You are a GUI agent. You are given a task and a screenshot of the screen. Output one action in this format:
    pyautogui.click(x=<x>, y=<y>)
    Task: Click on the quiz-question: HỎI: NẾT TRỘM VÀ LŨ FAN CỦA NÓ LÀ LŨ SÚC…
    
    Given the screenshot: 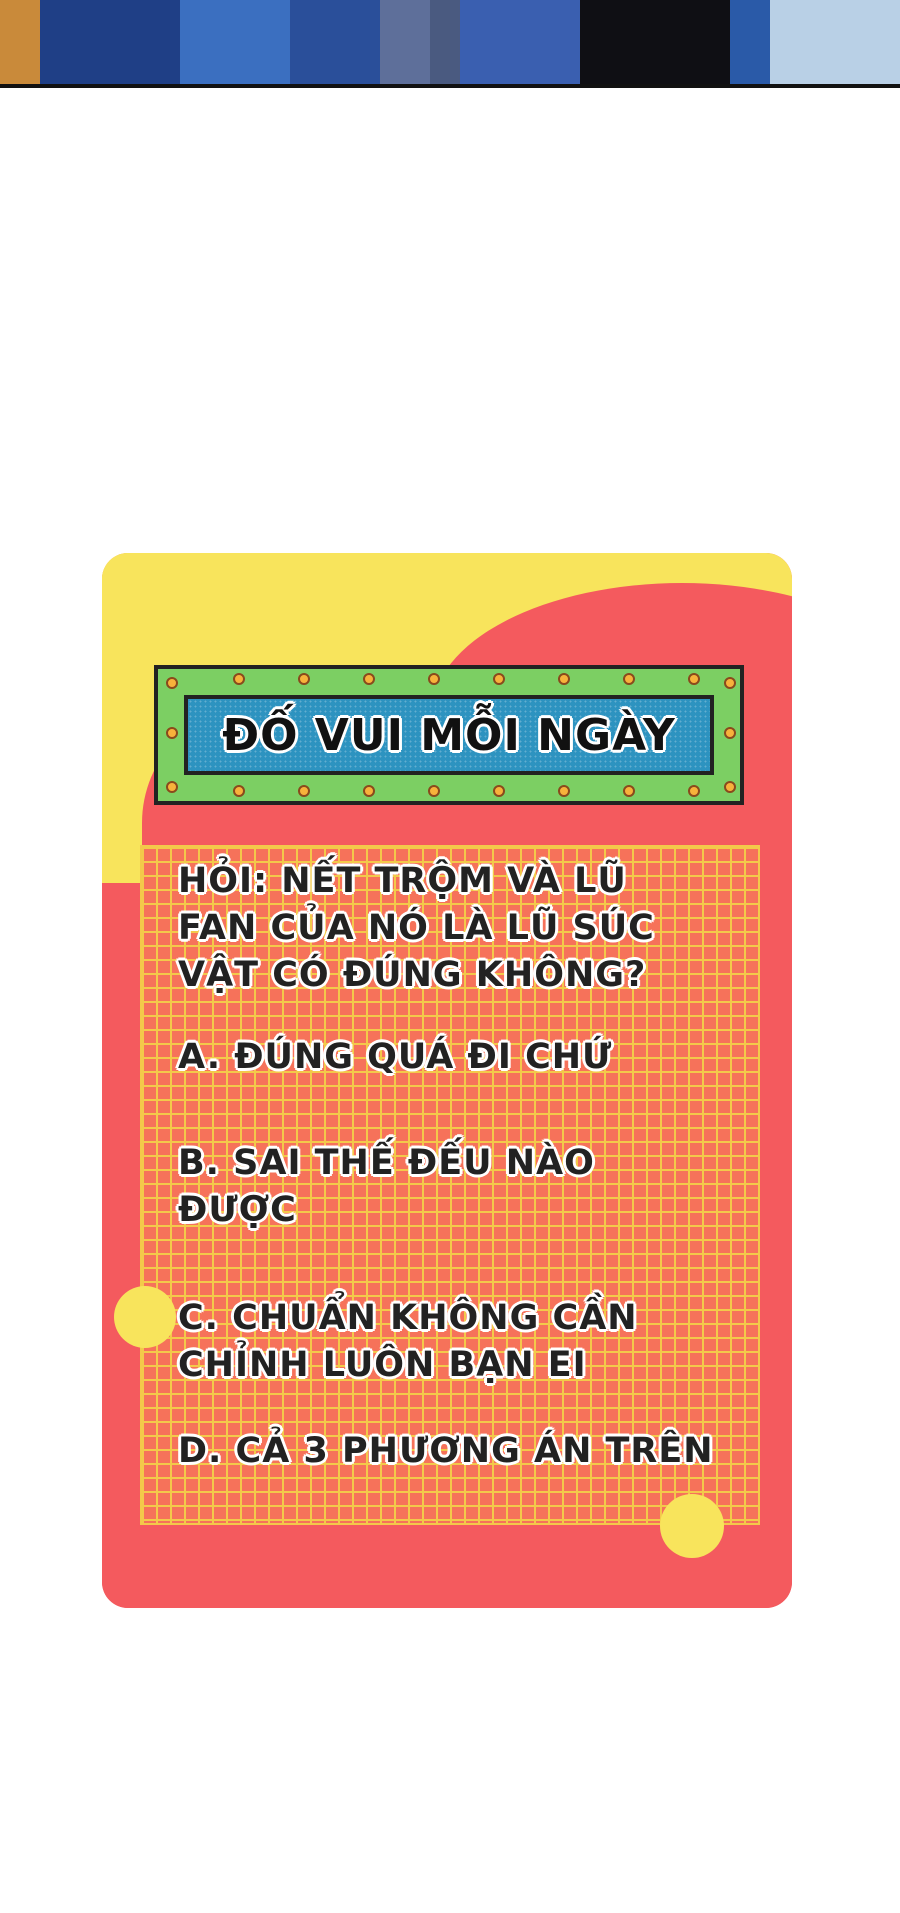 What is the action you would take?
    pyautogui.click(x=416, y=928)
    